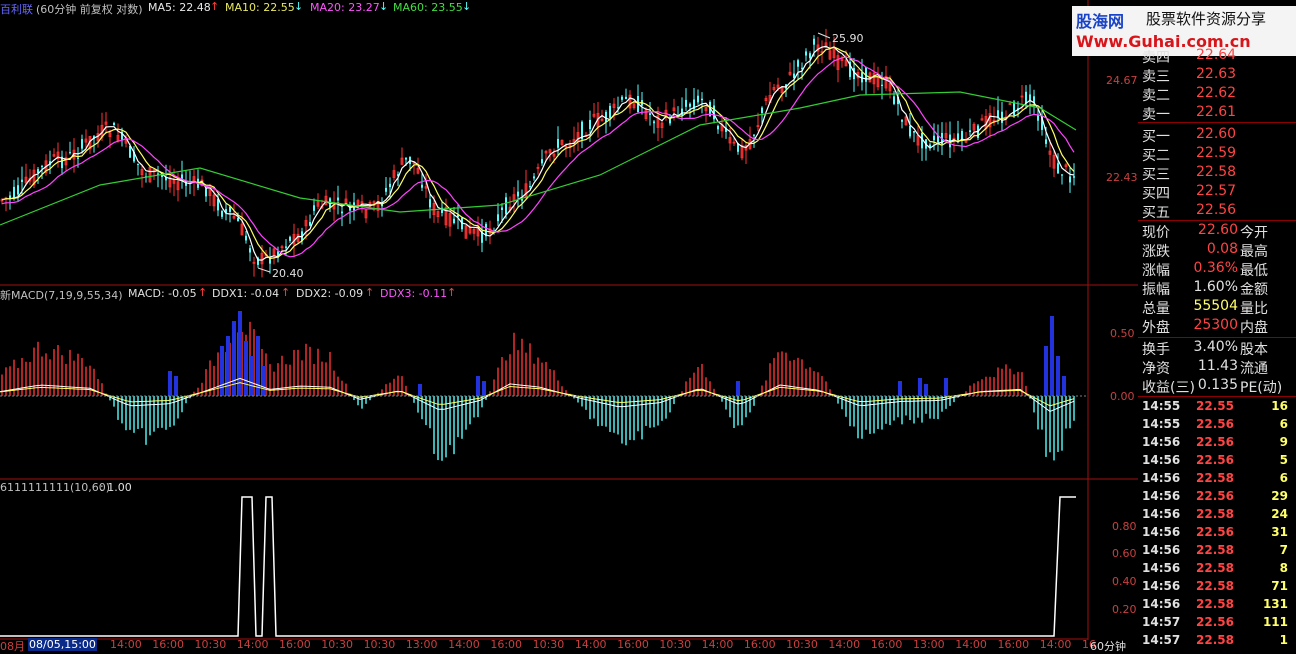 The width and height of the screenshot is (1296, 654). What do you see at coordinates (370, 292) in the screenshot?
I see `ddx2-arrow: ↑` at bounding box center [370, 292].